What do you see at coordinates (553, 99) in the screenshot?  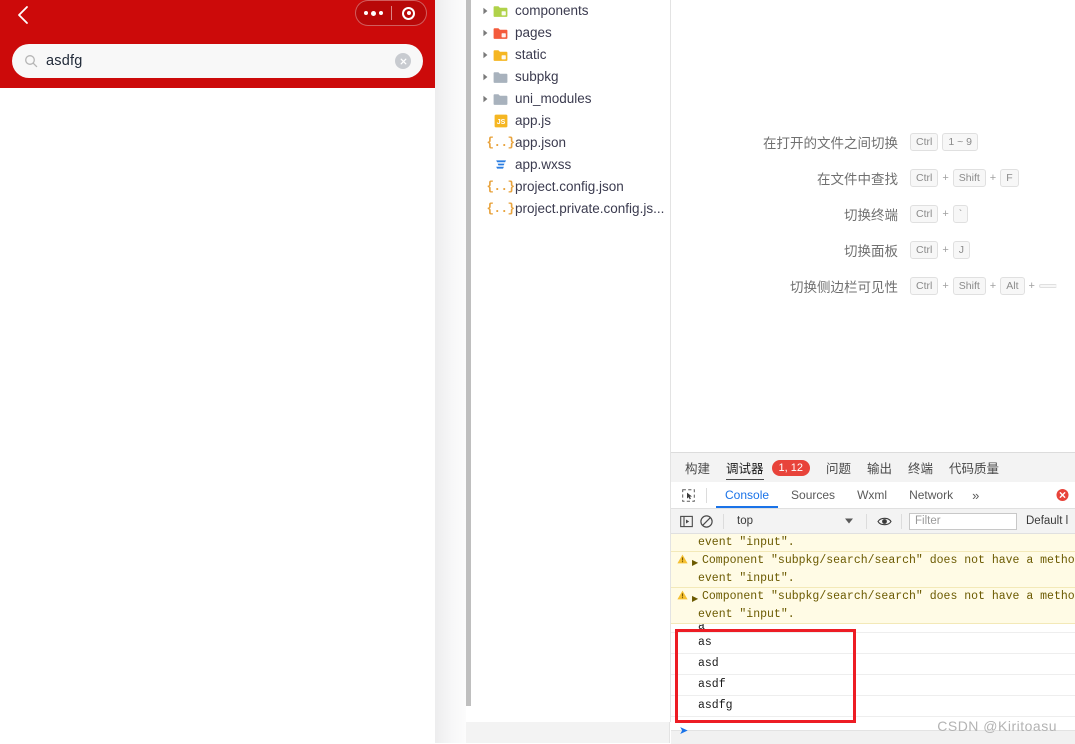 I see `file-tree-item-label: uni_modules` at bounding box center [553, 99].